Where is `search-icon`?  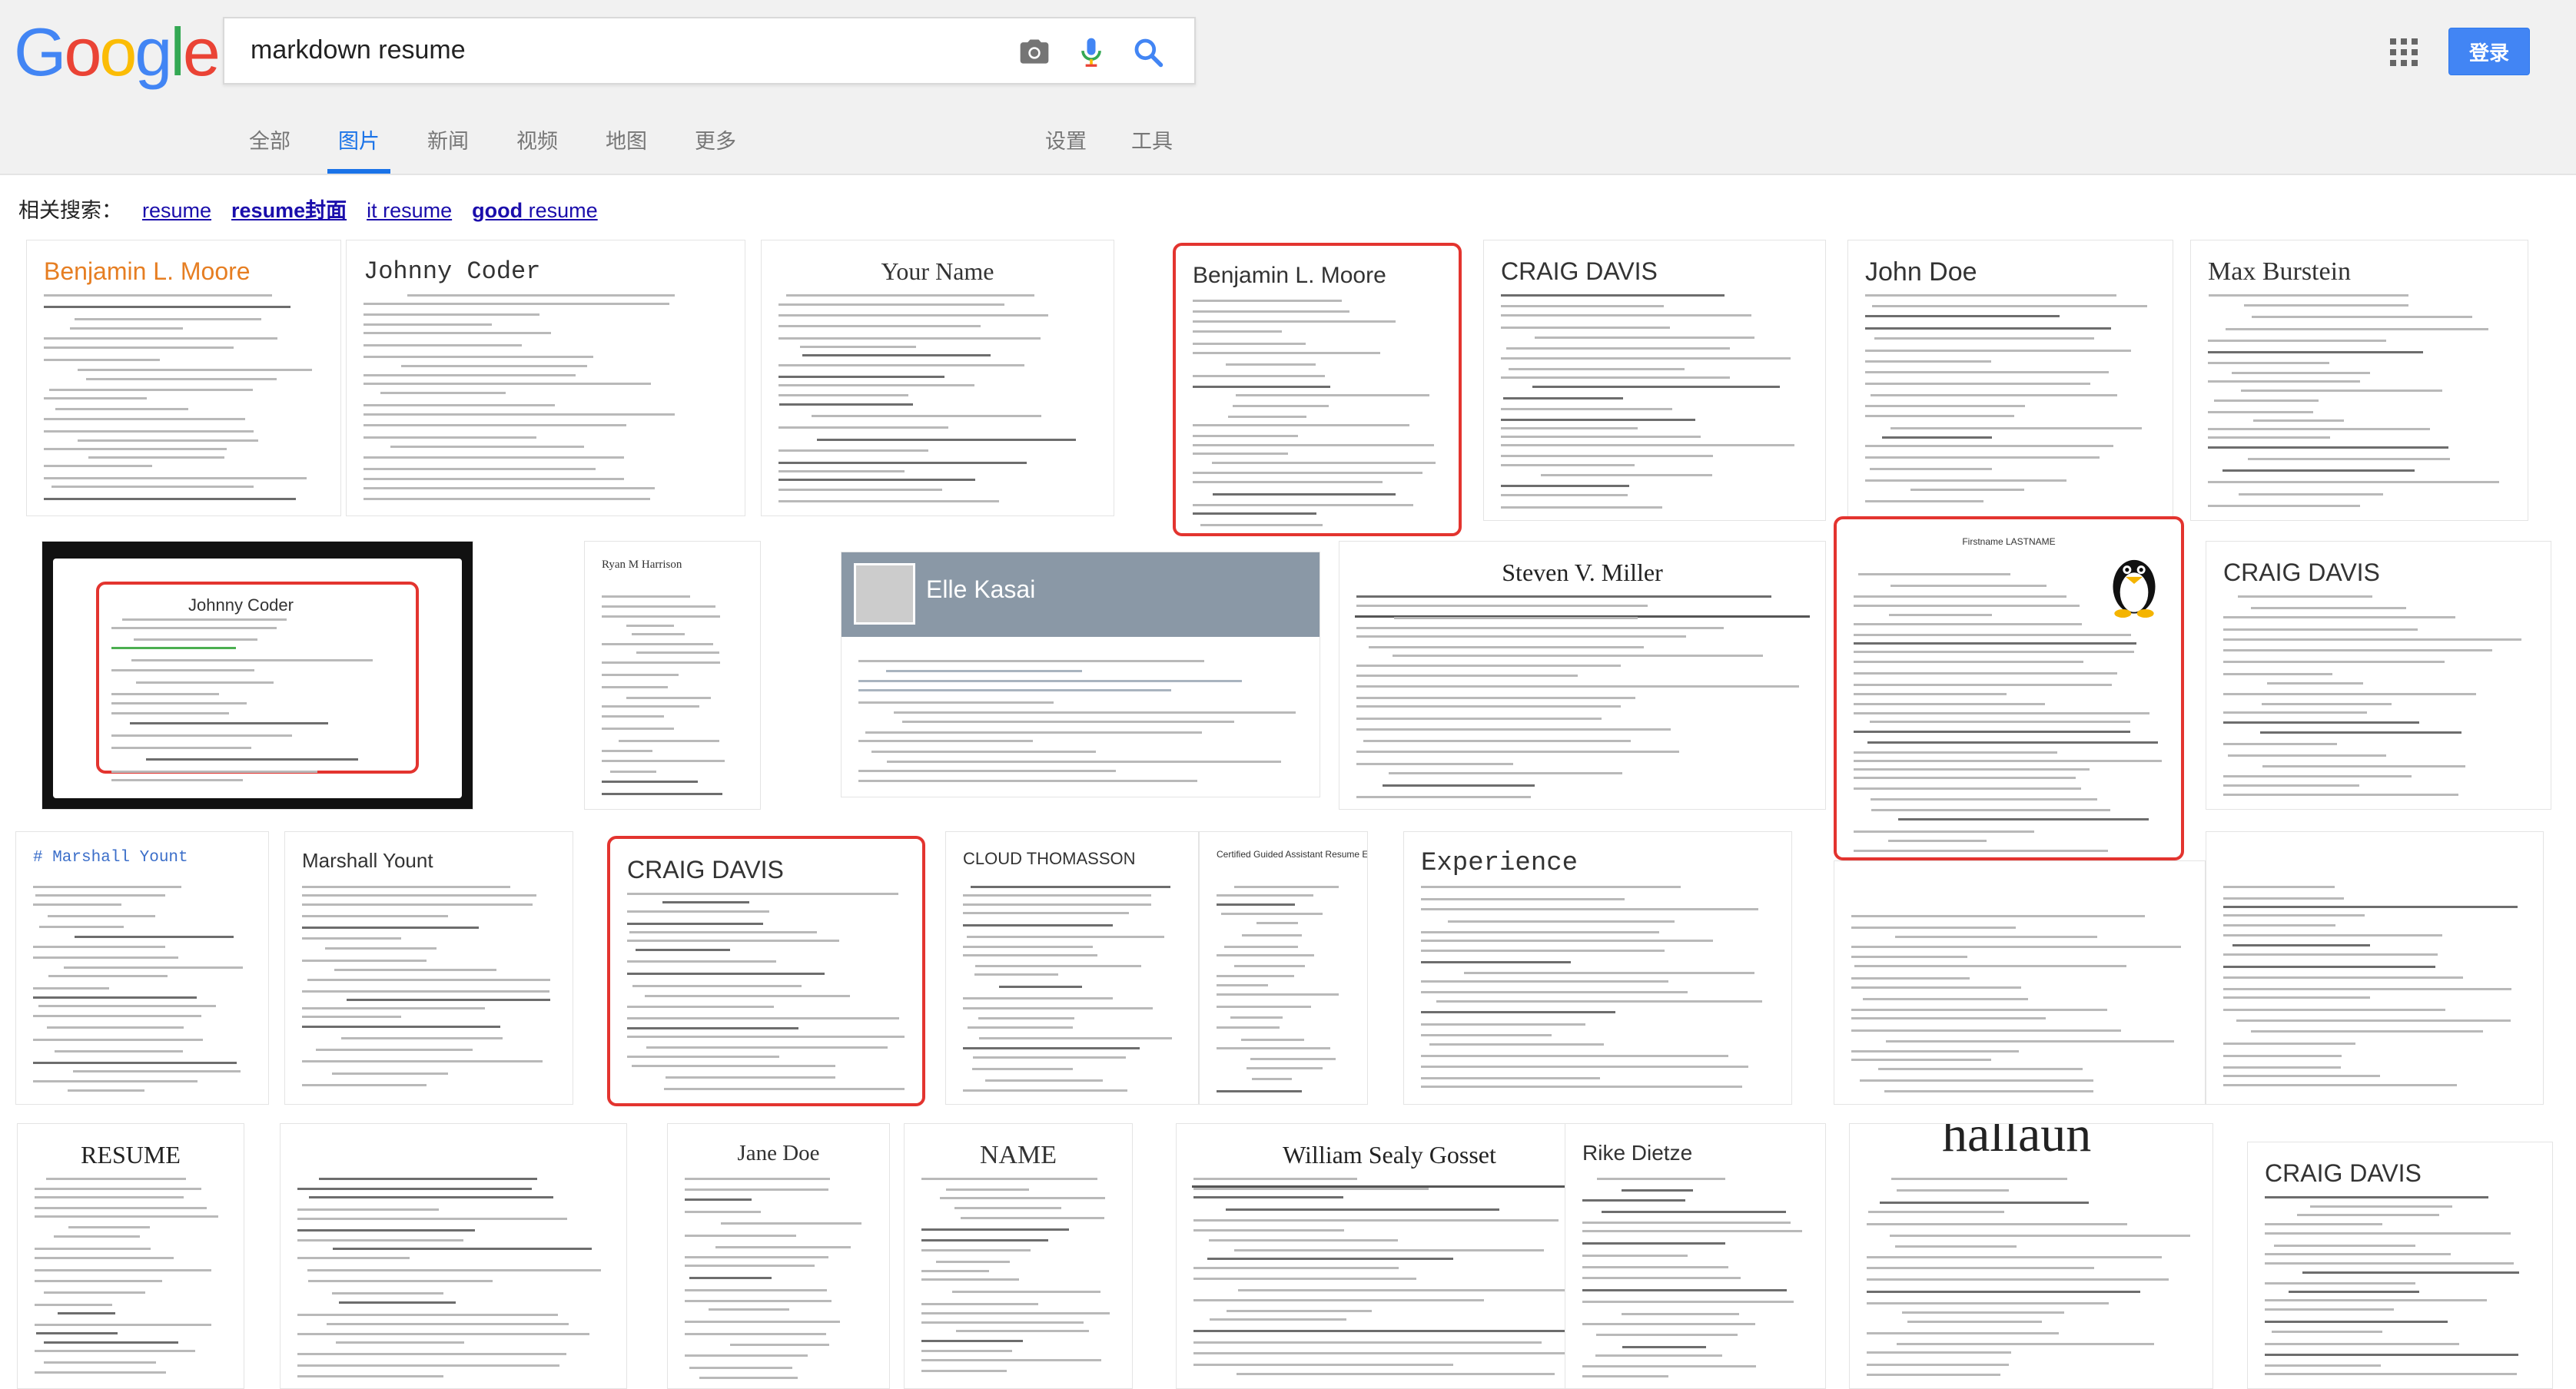
search-icon is located at coordinates (1148, 52).